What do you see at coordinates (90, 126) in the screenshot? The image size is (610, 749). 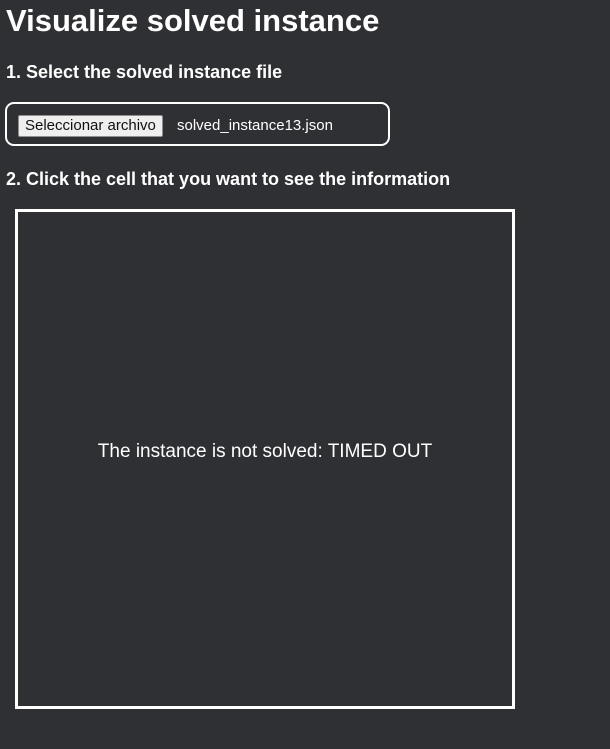 I see `choose-file-button: Seleccionar archivo` at bounding box center [90, 126].